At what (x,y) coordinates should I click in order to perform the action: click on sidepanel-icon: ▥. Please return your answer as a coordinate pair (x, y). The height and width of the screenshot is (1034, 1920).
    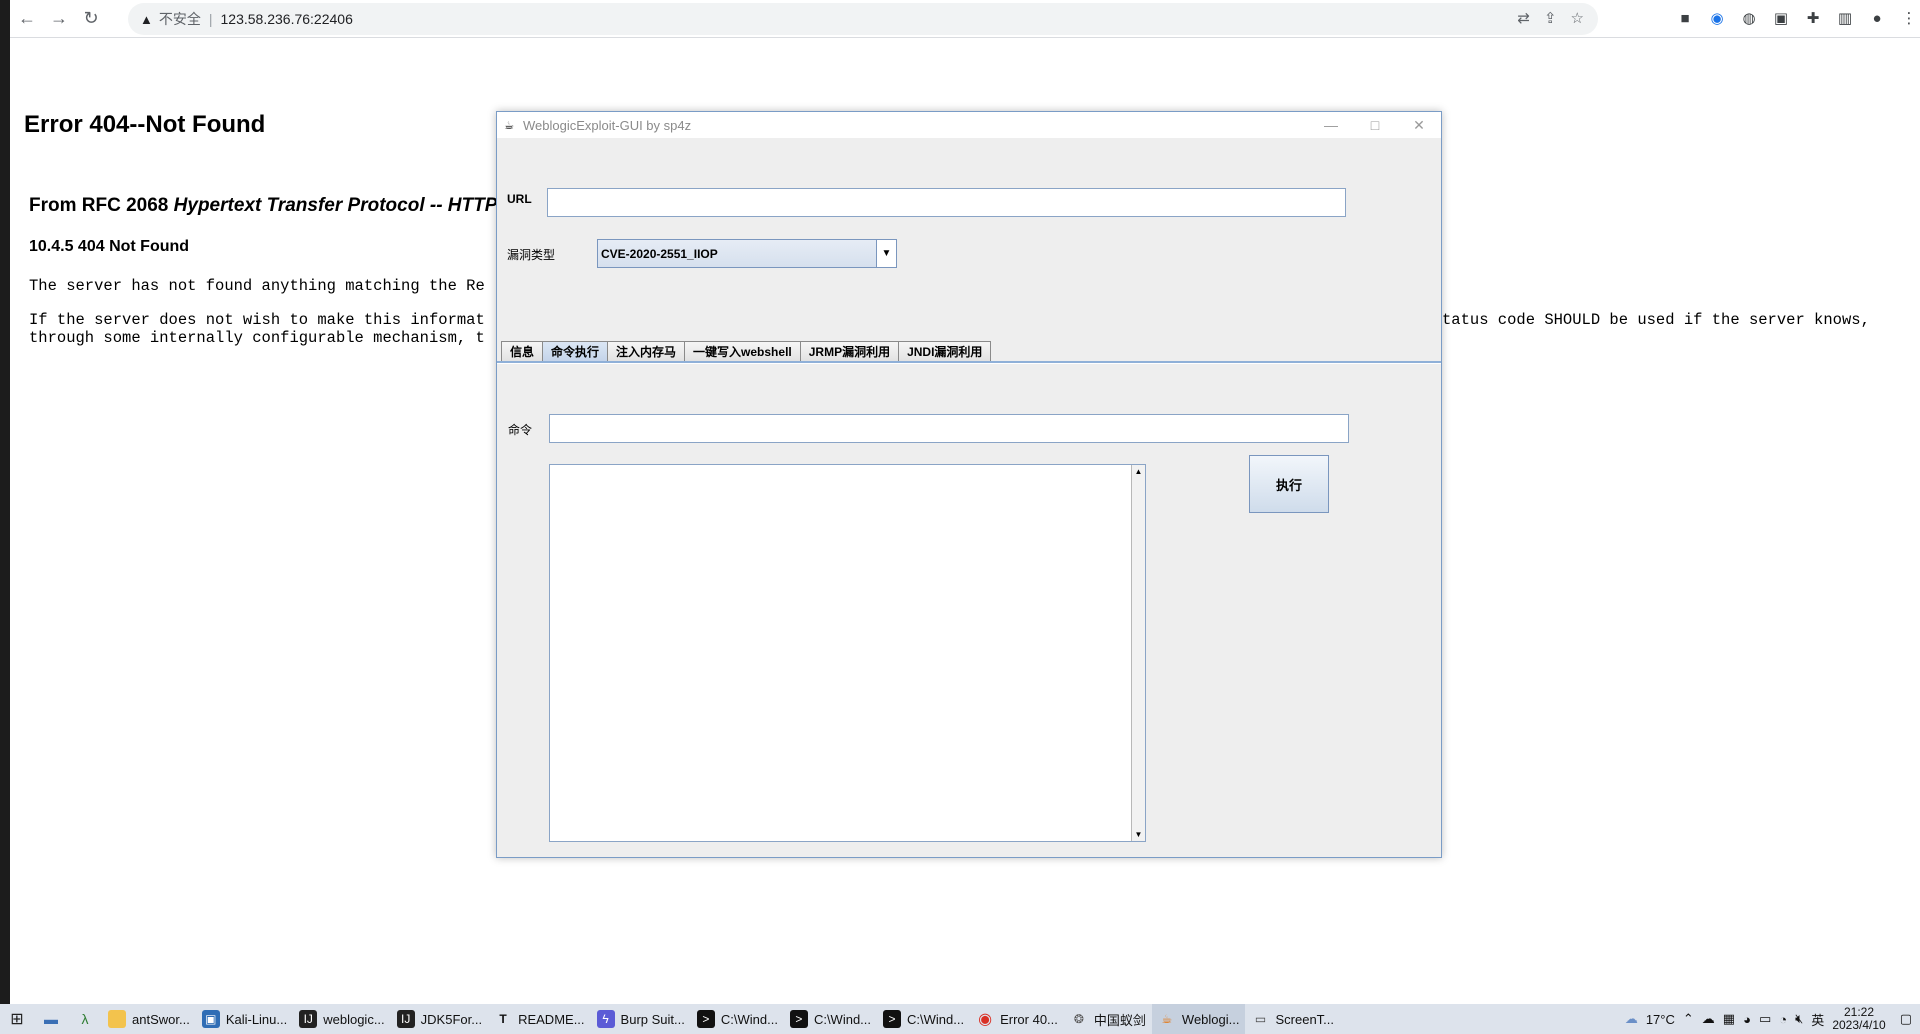
    Looking at the image, I should click on (1845, 18).